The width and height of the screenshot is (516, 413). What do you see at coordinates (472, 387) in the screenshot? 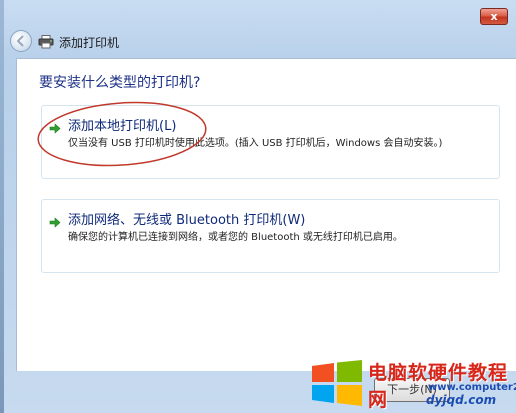
I see `watermark-url: www.computer26.com` at bounding box center [472, 387].